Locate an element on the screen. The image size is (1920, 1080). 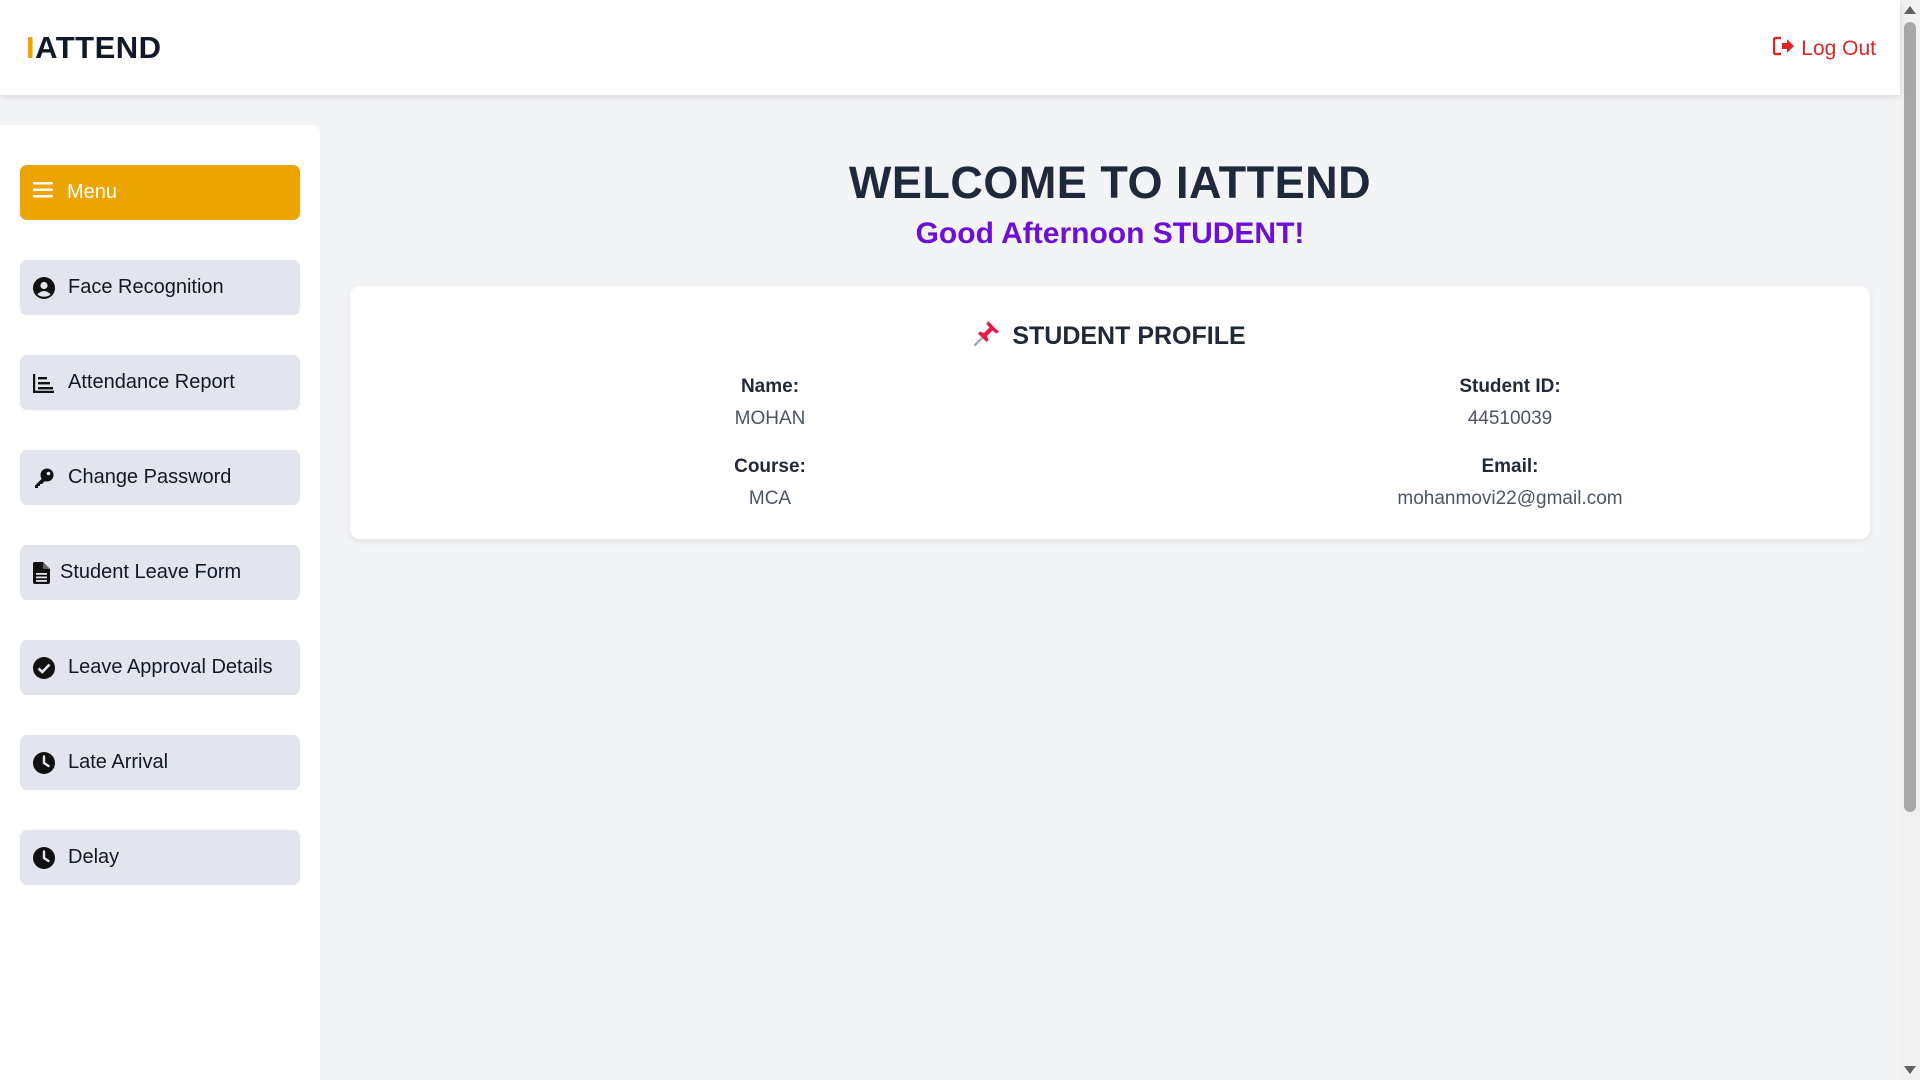
page-scrollbar is located at coordinates (1910, 540).